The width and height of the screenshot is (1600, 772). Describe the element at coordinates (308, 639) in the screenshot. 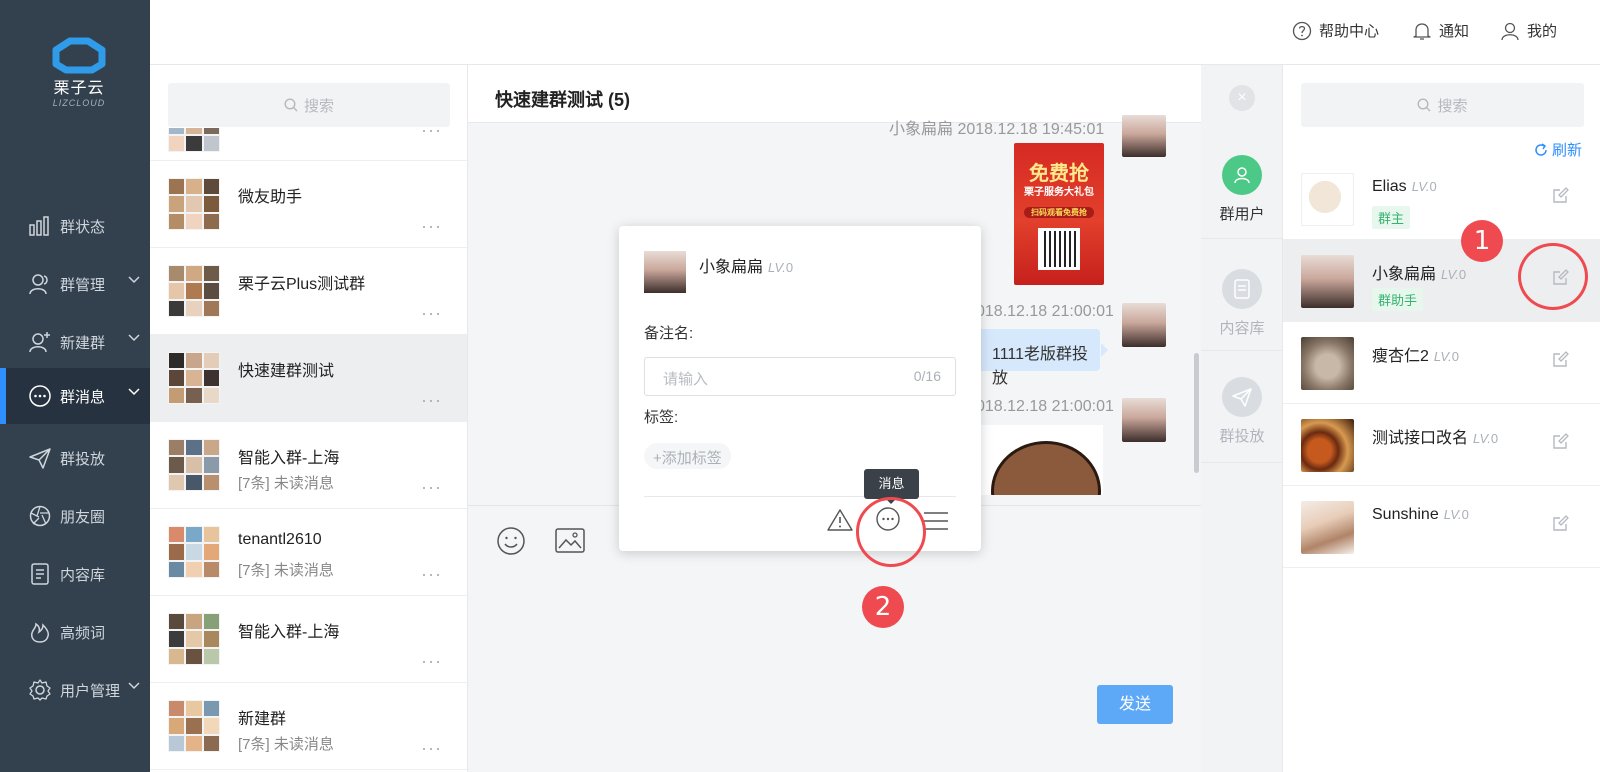

I see `list-item: 智能入群-上海 ···` at that location.